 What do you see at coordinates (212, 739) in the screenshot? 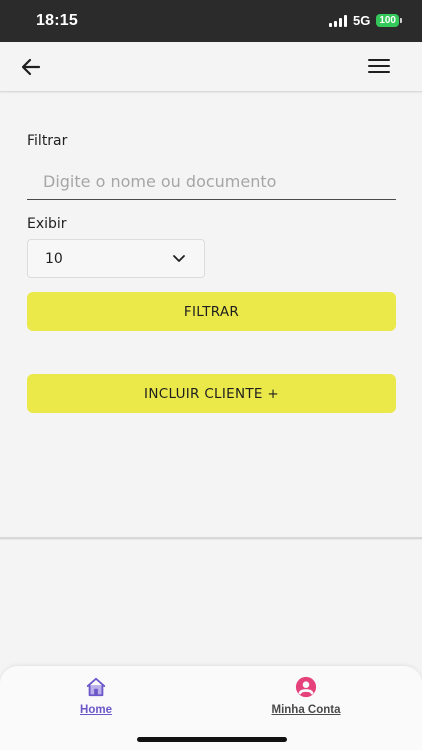
I see `home-indicator` at bounding box center [212, 739].